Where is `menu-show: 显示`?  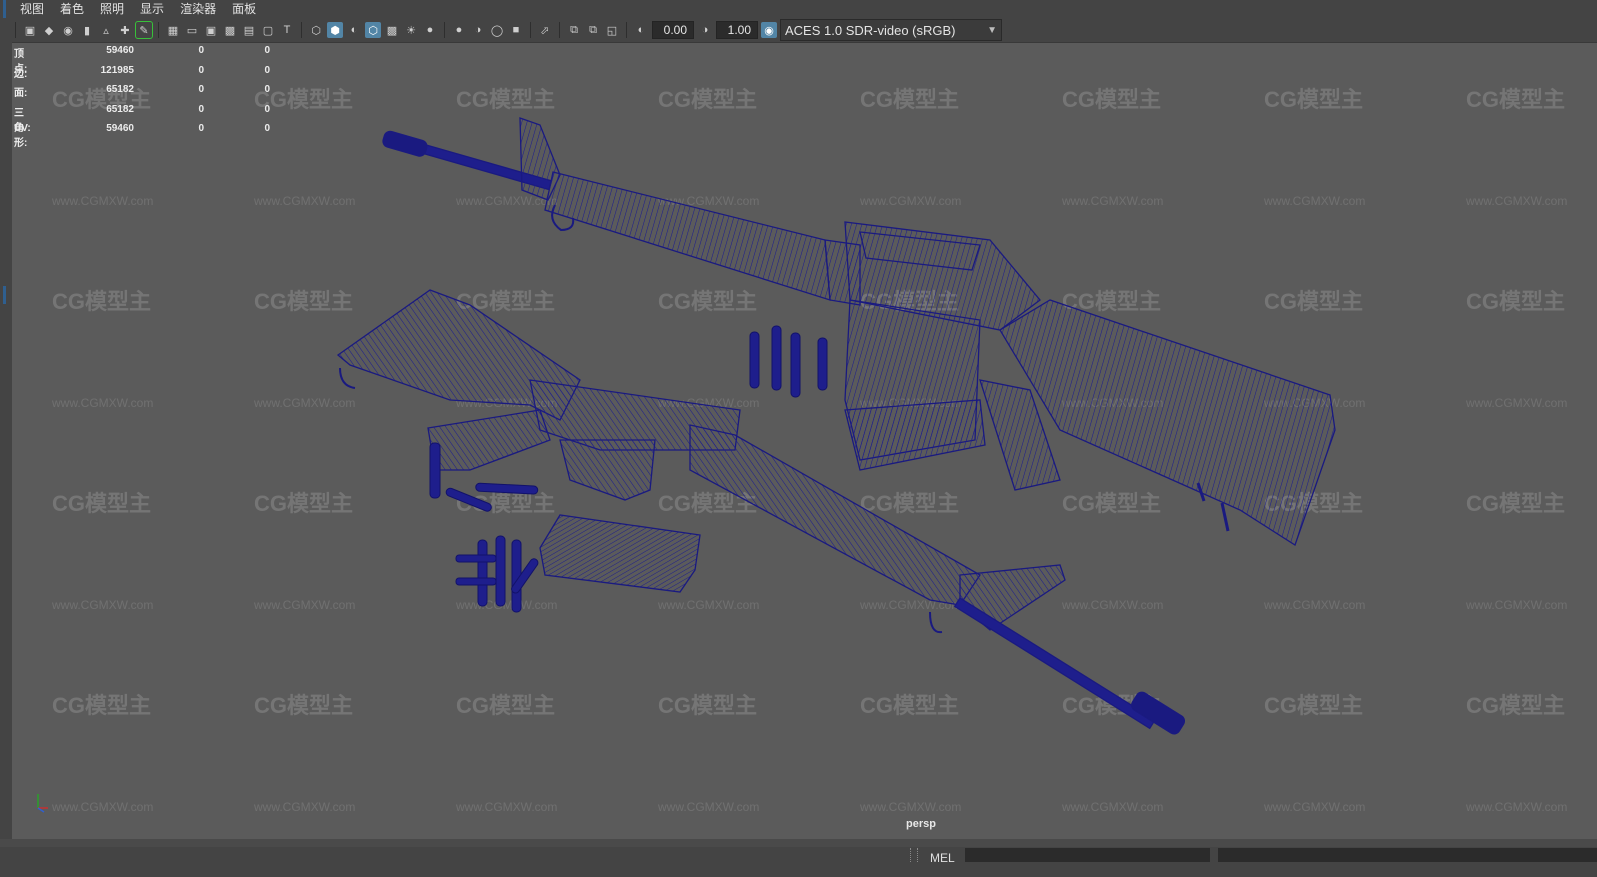 menu-show: 显示 is located at coordinates (152, 9).